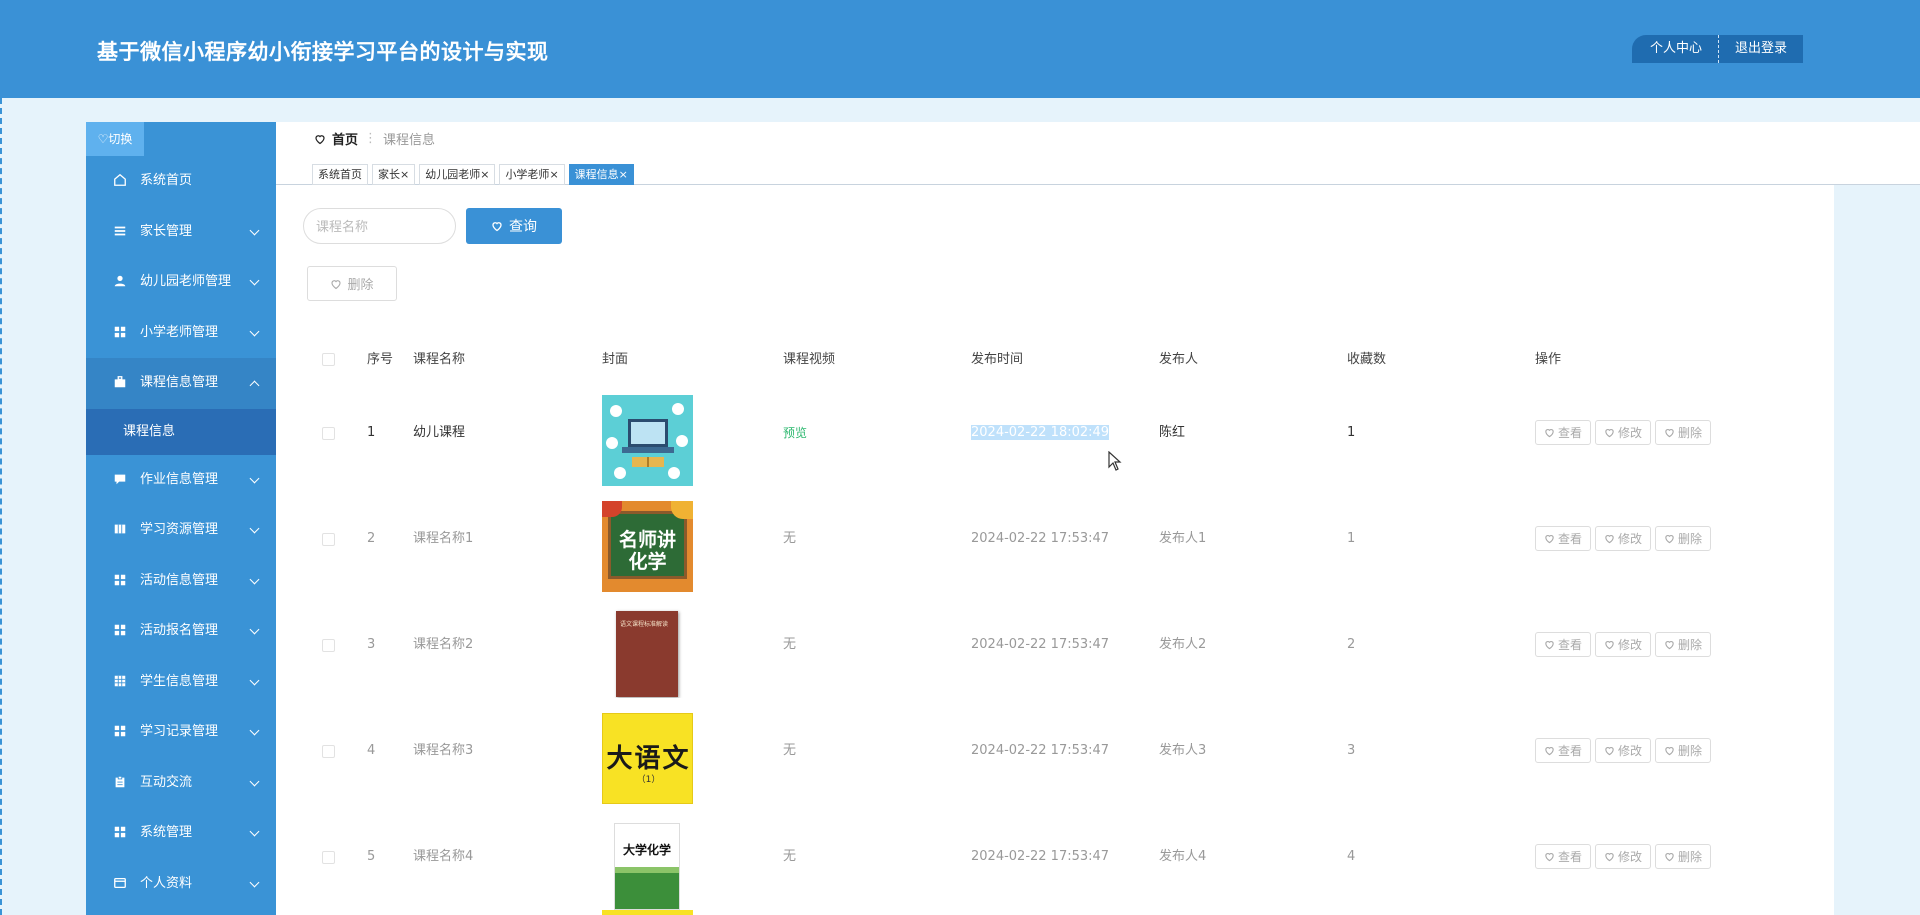 The image size is (1920, 915). I want to click on cell-favorites: 3, so click(1351, 750).